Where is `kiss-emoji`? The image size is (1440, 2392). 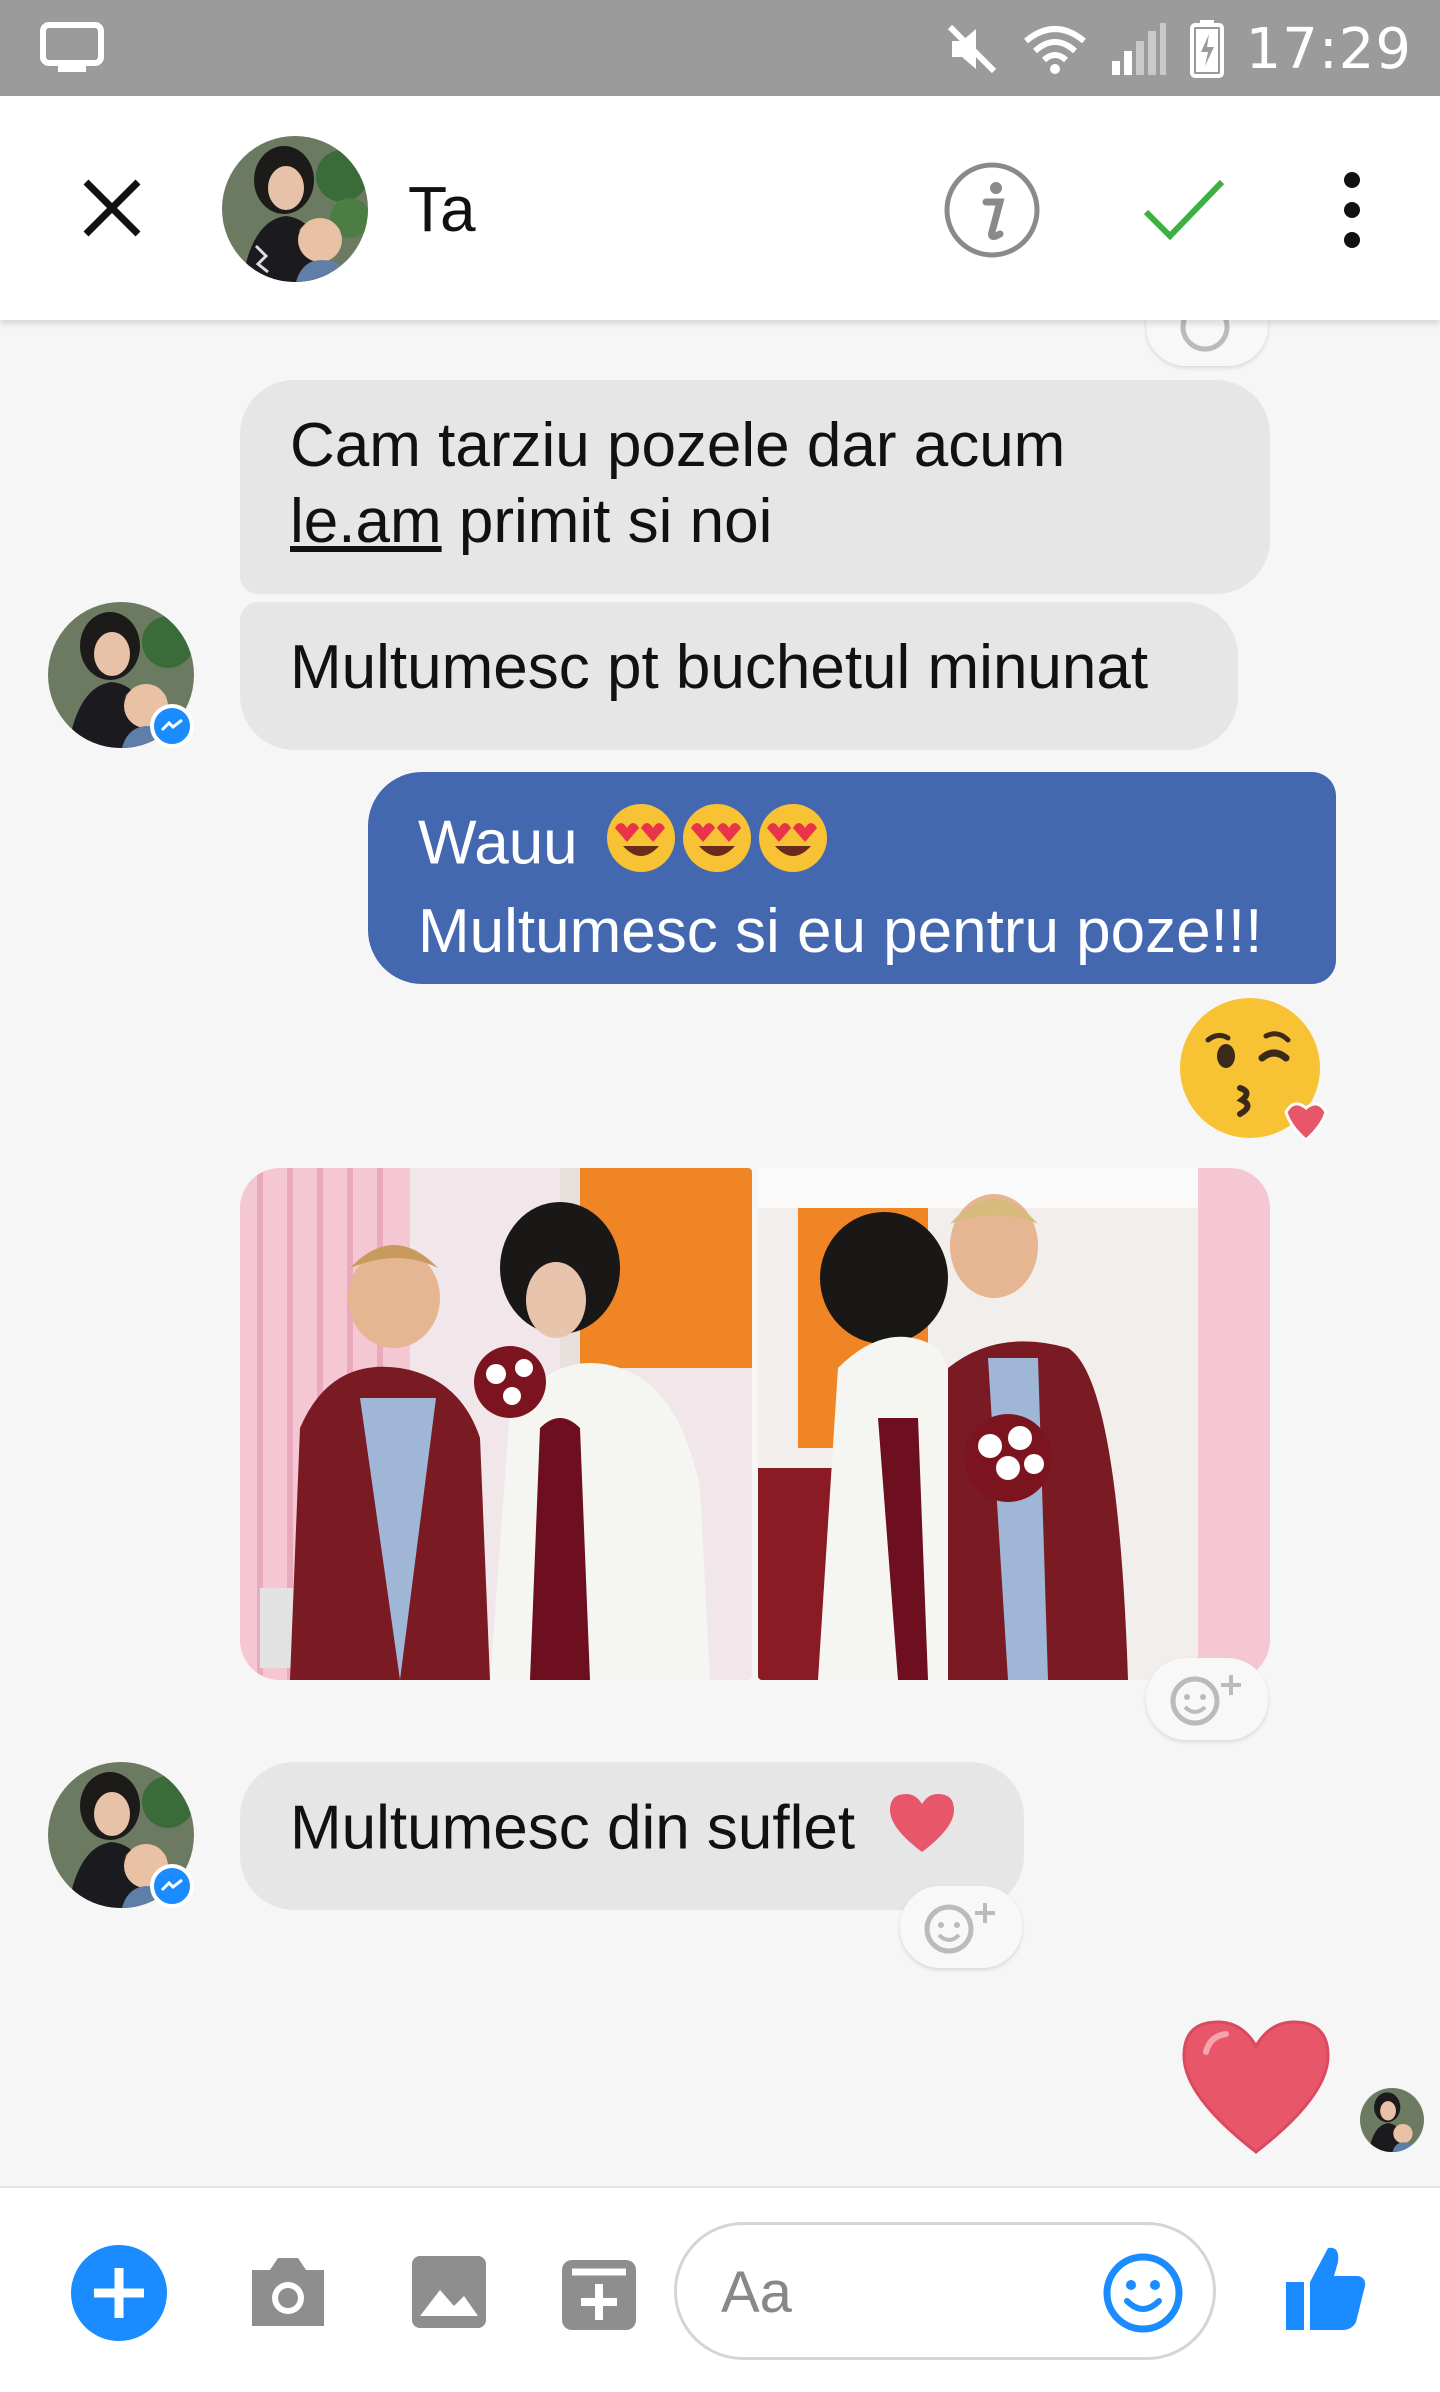 kiss-emoji is located at coordinates (1256, 1074).